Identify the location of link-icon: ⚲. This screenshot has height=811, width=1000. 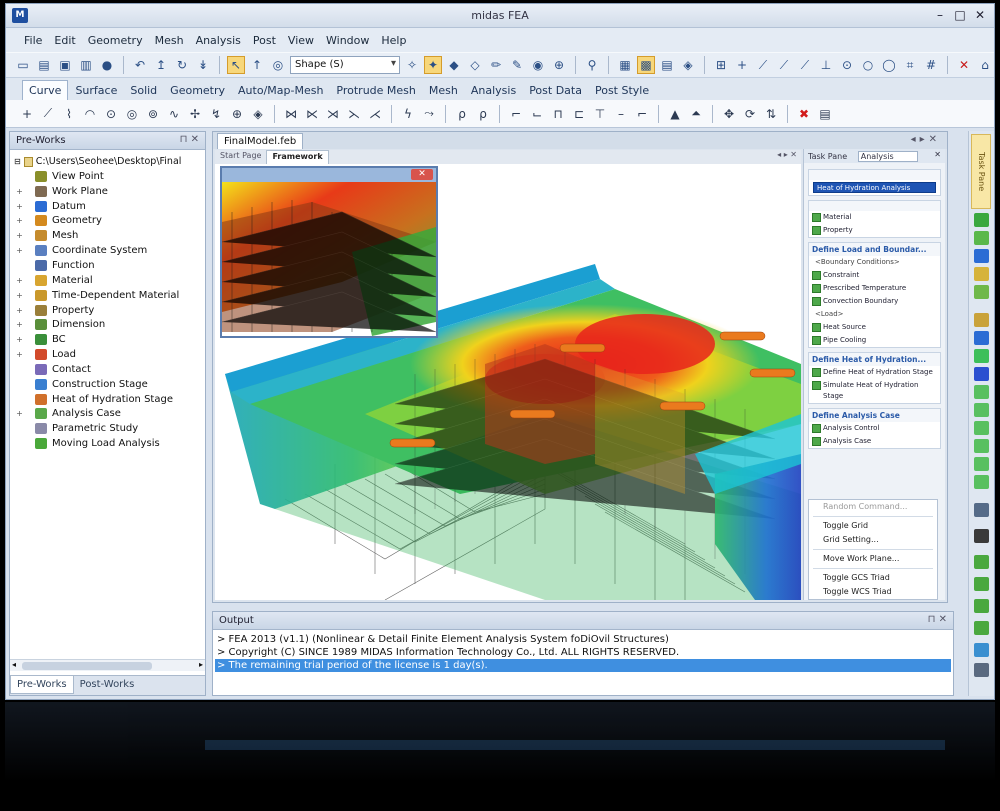
(592, 65).